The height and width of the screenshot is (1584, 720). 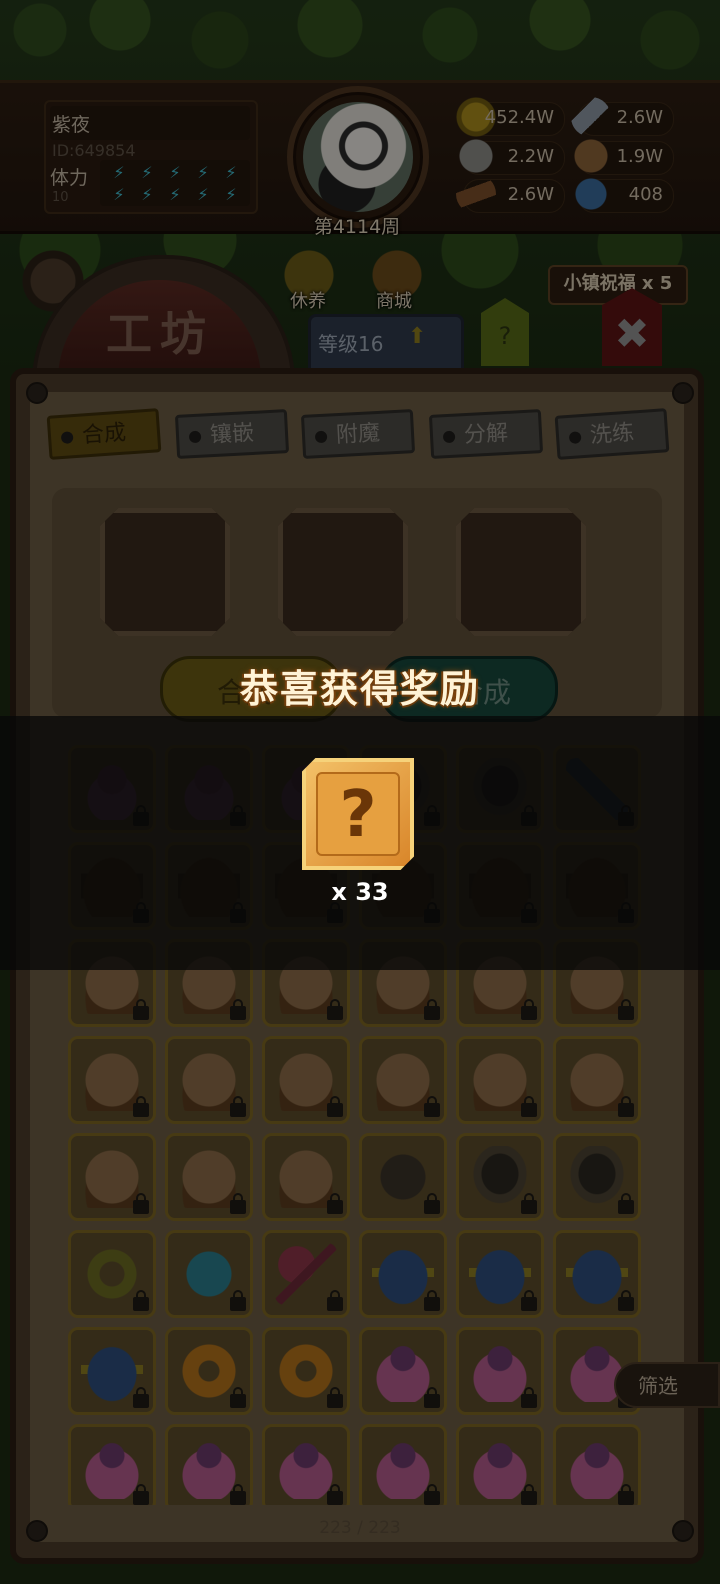 I want to click on resource-leather: 1.9W, so click(x=622, y=156).